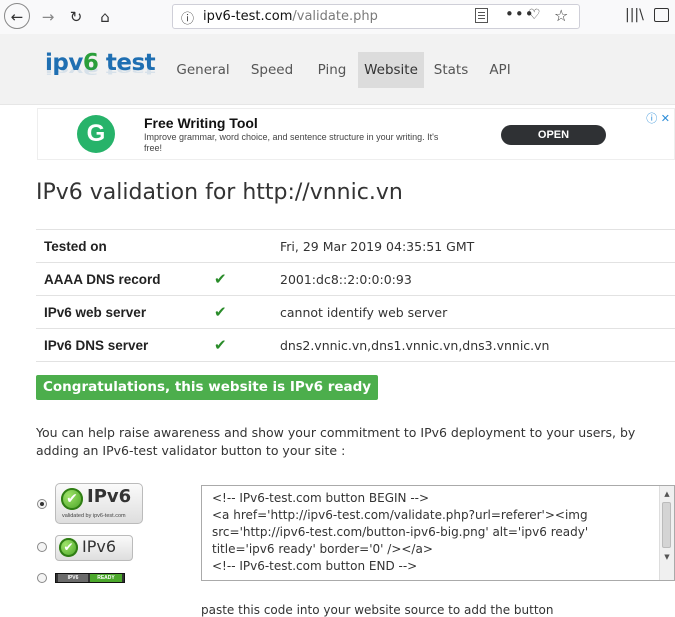 Image resolution: width=675 pixels, height=617 pixels. What do you see at coordinates (634, 15) in the screenshot?
I see `library-icon: |||\` at bounding box center [634, 15].